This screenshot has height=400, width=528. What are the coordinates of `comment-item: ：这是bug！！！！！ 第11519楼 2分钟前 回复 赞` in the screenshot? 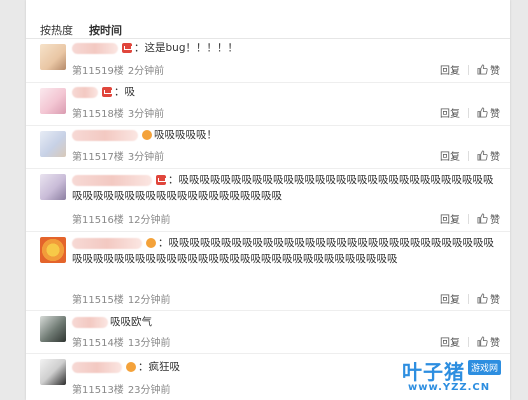 It's located at (268, 61).